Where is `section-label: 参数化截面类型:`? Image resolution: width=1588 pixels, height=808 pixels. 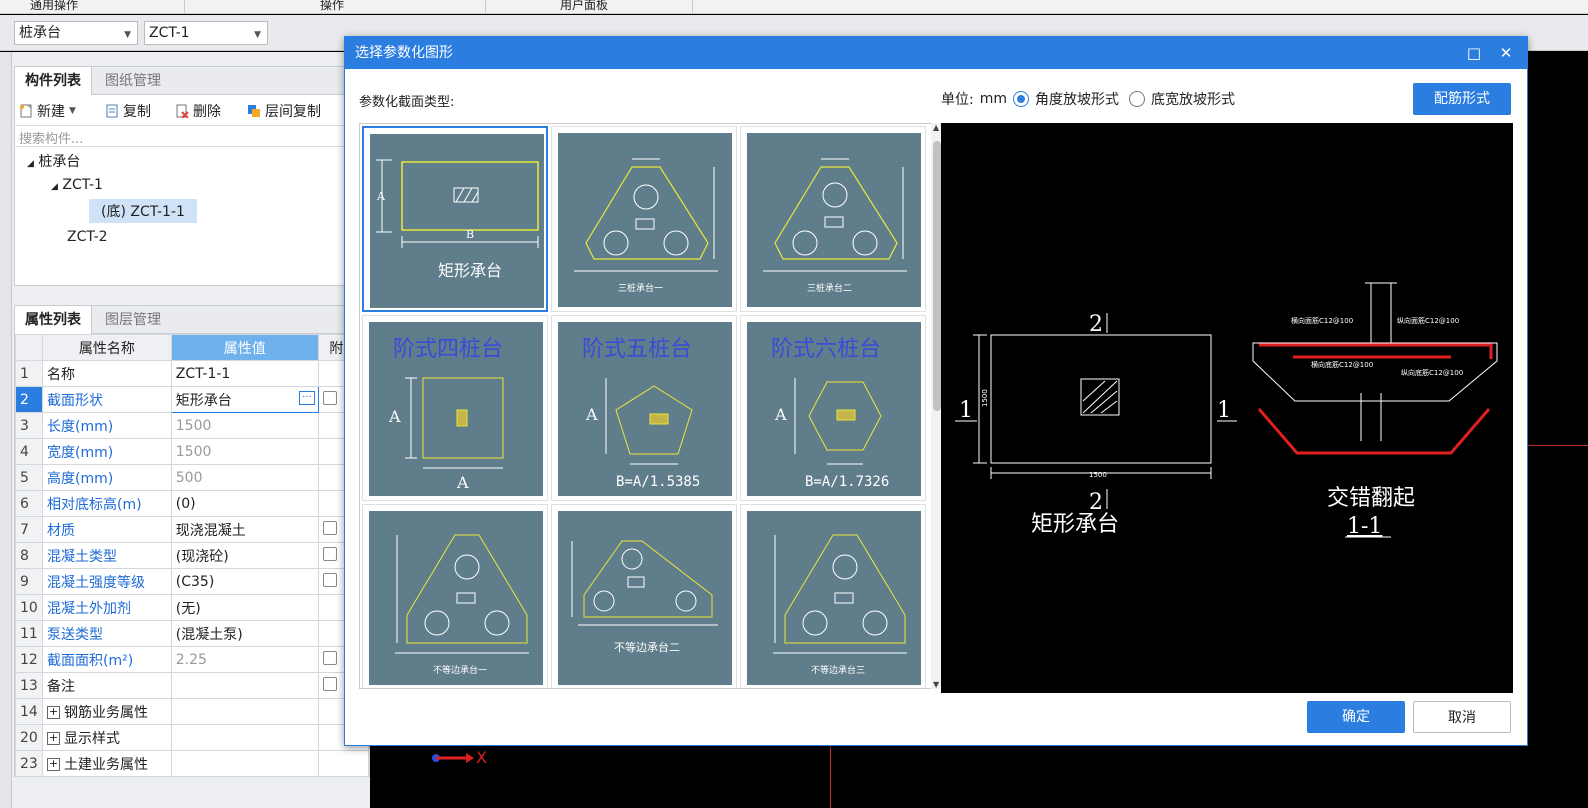 section-label: 参数化截面类型: is located at coordinates (407, 102).